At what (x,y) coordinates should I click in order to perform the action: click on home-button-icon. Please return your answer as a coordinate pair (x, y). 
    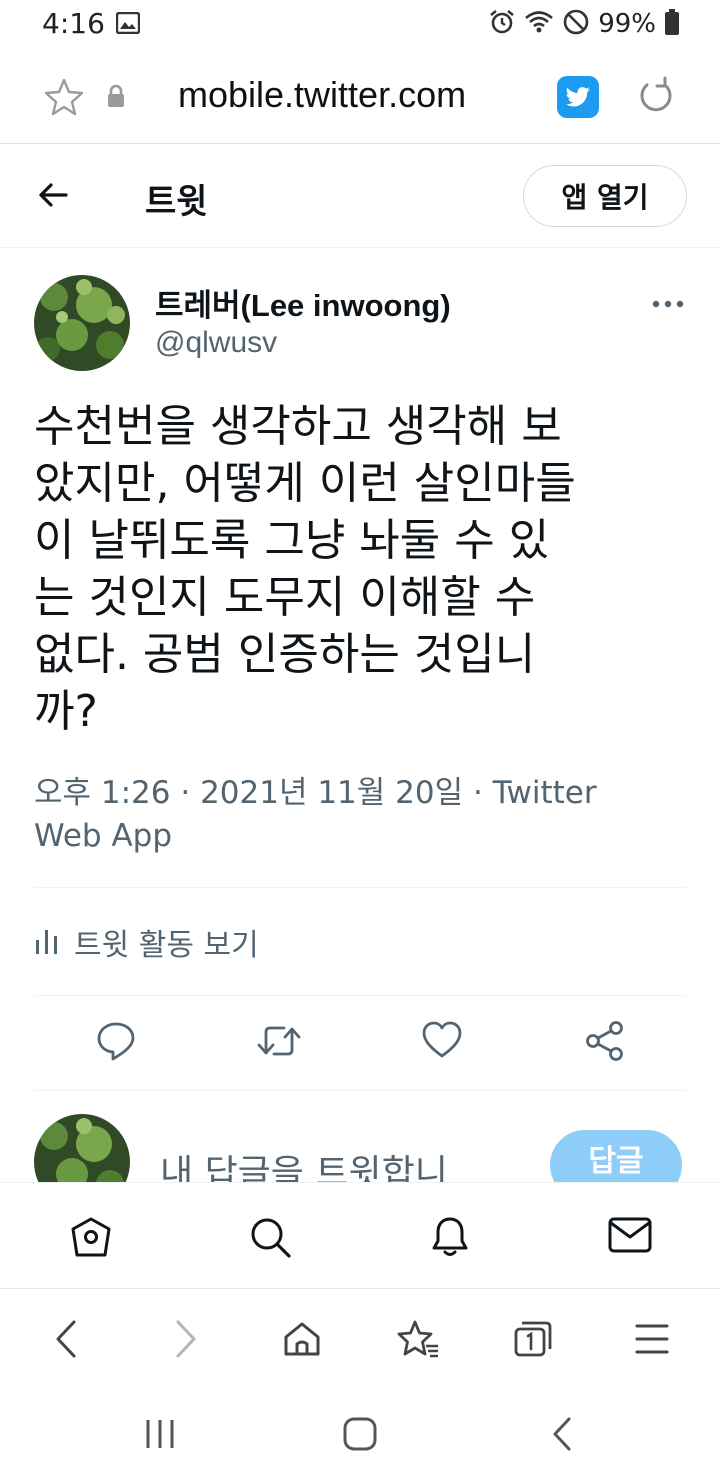
    Looking at the image, I should click on (360, 1436).